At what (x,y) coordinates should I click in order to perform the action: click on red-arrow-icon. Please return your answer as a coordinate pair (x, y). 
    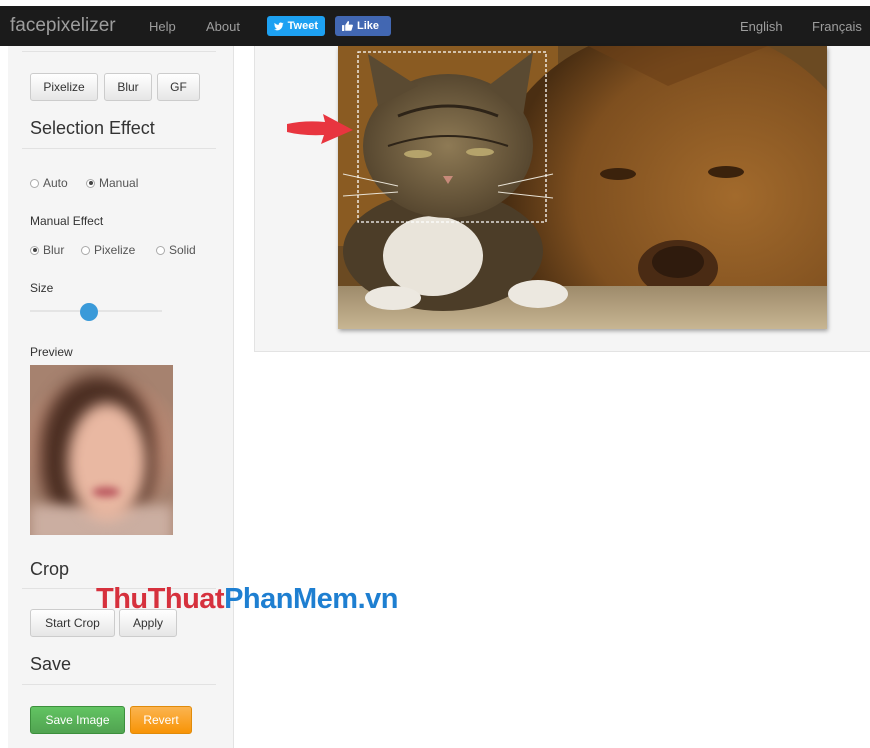
    Looking at the image, I should click on (320, 129).